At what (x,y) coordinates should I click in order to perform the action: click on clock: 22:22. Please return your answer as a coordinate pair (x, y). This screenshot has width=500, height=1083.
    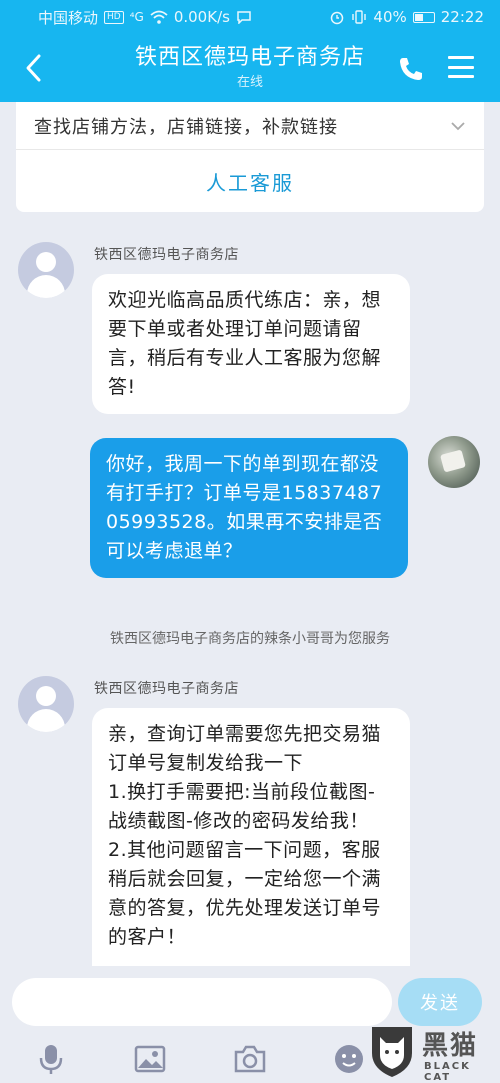
    Looking at the image, I should click on (462, 17).